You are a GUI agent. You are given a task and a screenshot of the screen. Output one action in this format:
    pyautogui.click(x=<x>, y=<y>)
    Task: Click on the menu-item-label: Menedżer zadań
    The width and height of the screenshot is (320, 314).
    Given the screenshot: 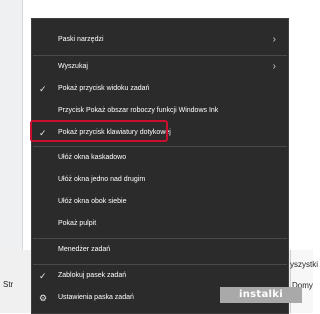 What is the action you would take?
    pyautogui.click(x=84, y=249)
    